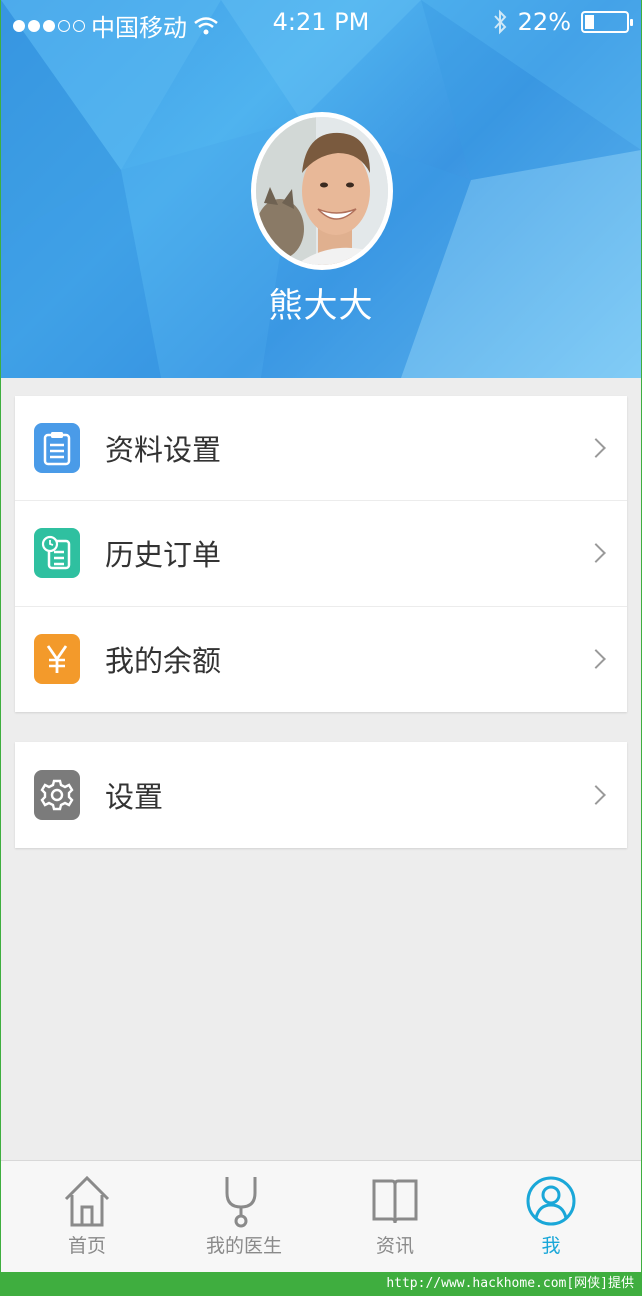 Image resolution: width=642 pixels, height=1296 pixels. What do you see at coordinates (163, 450) in the screenshot?
I see `menu-item-label: 资料设置` at bounding box center [163, 450].